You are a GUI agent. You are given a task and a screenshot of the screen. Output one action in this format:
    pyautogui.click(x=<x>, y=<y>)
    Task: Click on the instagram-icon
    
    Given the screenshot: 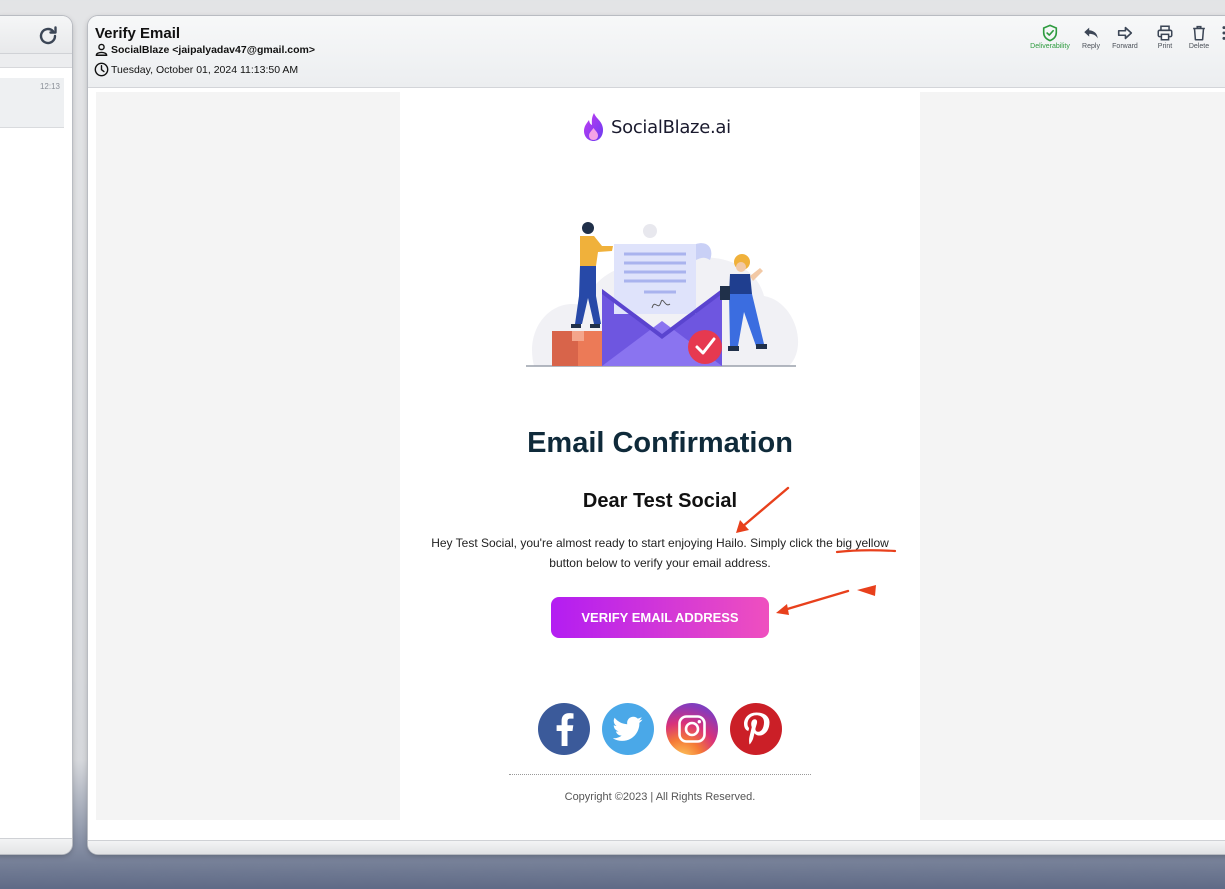 What is the action you would take?
    pyautogui.click(x=692, y=729)
    